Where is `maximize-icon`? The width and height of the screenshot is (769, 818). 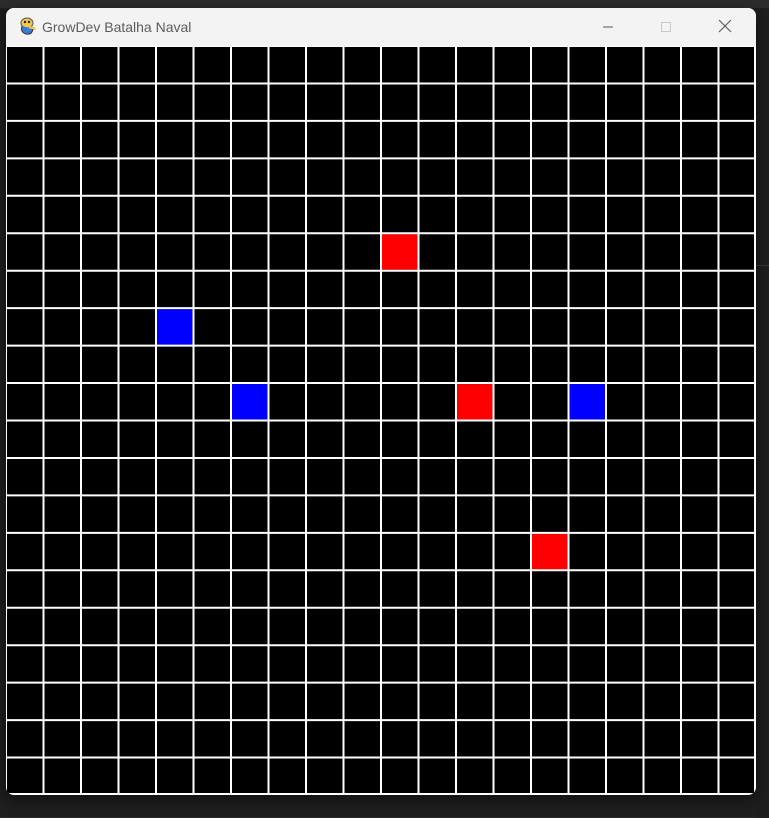 maximize-icon is located at coordinates (666, 27).